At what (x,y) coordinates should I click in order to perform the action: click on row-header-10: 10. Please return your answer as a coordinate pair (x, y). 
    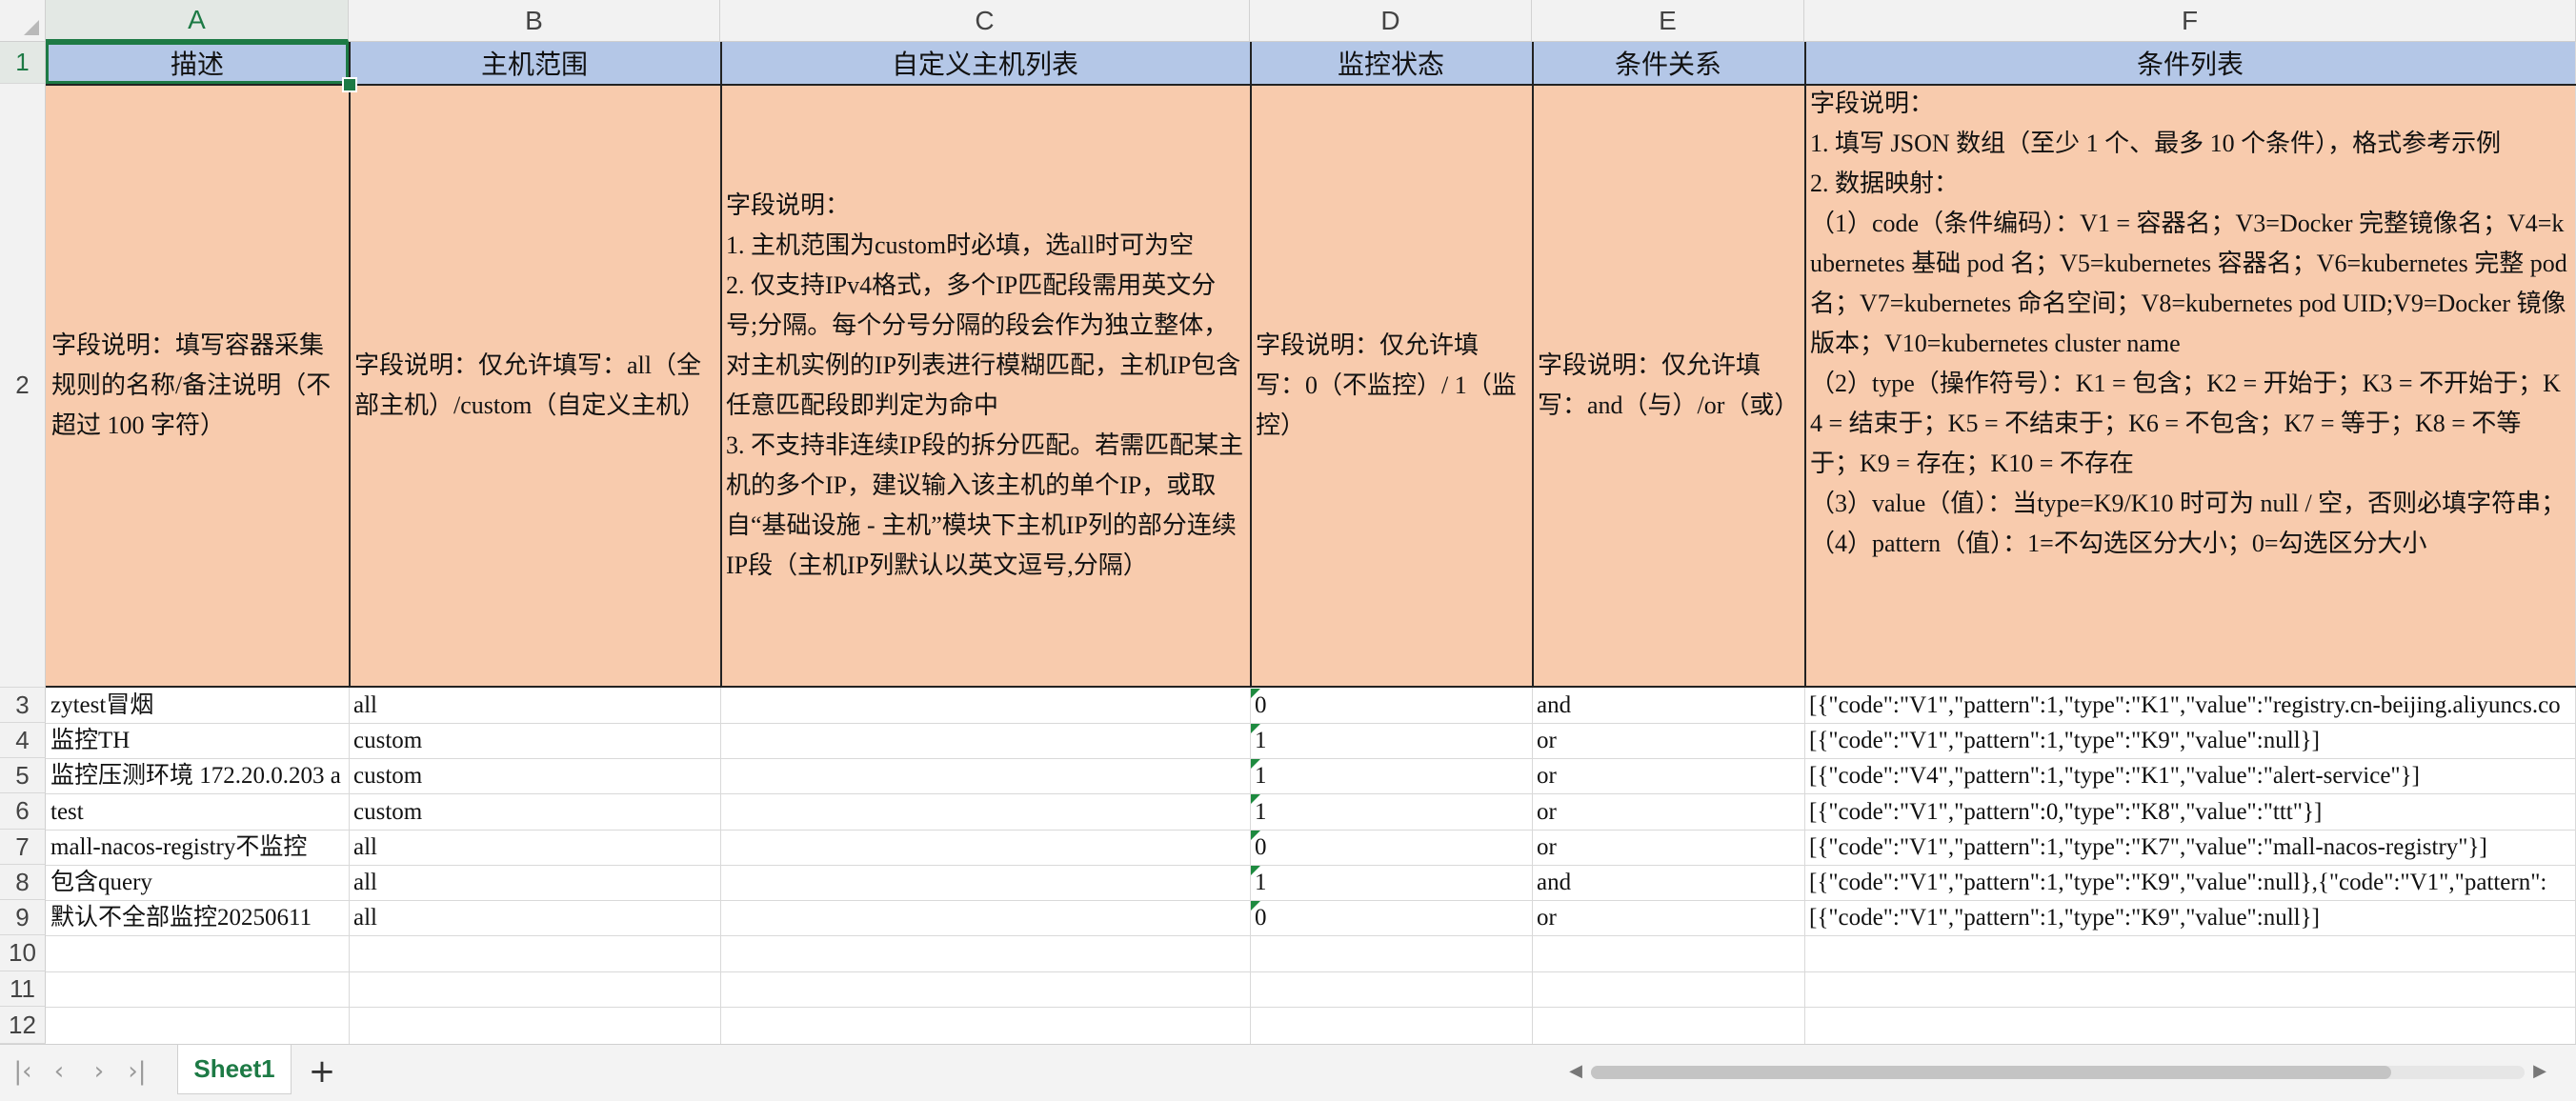
    Looking at the image, I should click on (23, 953).